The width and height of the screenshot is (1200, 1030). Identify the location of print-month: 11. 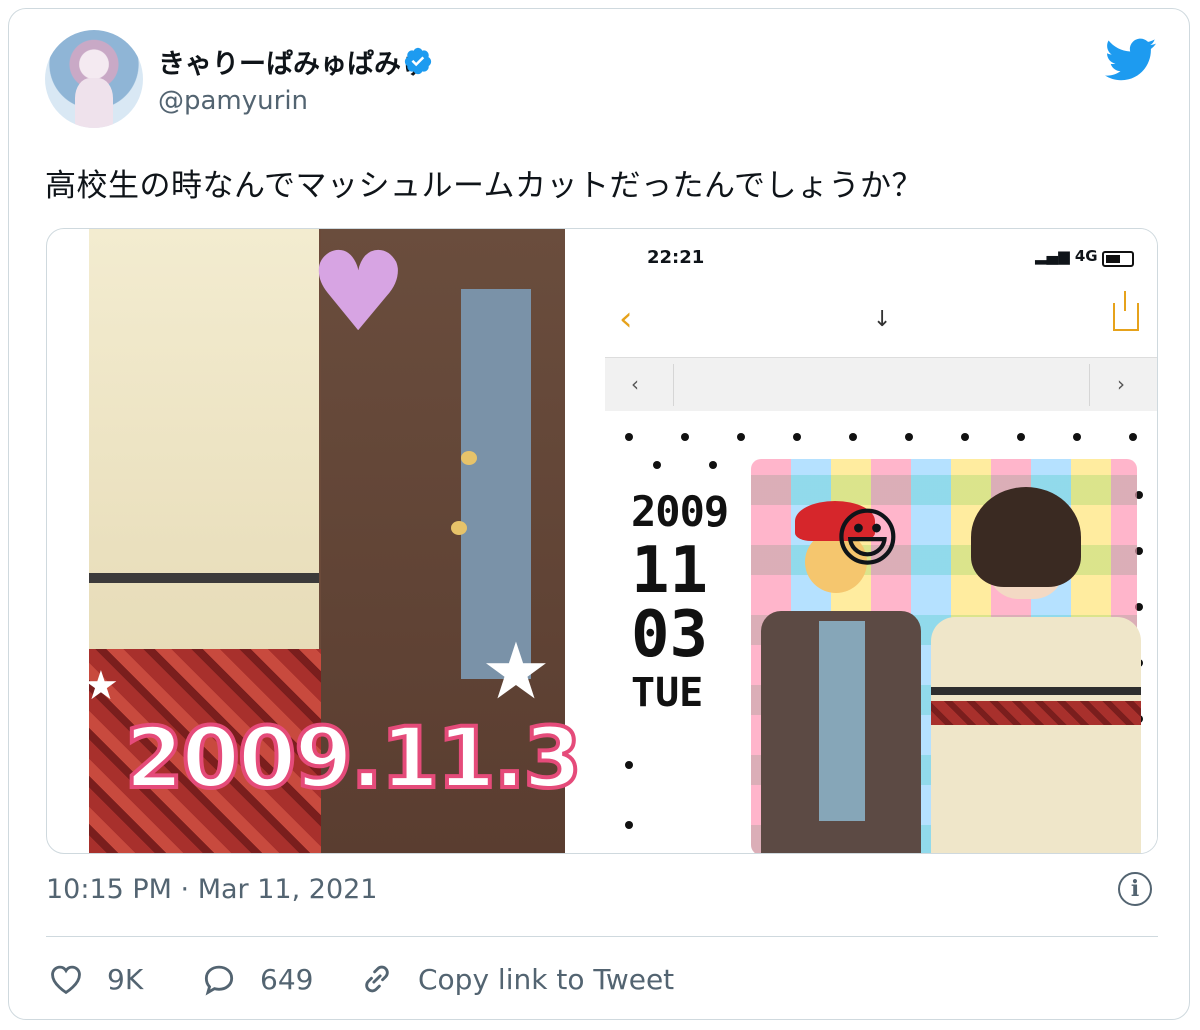
(670, 571).